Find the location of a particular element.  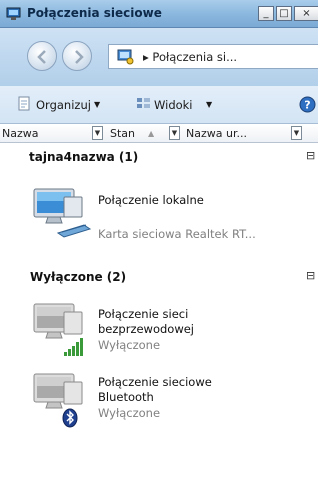

views-dropdown-arrow: ▼ is located at coordinates (209, 104).